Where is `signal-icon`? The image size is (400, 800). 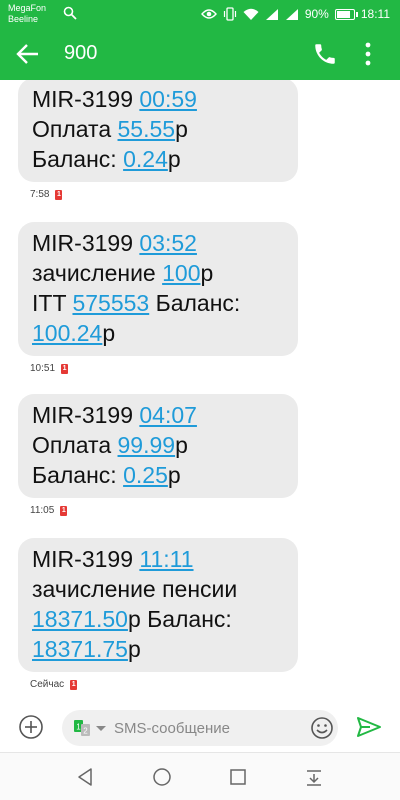
signal-icon is located at coordinates (271, 14).